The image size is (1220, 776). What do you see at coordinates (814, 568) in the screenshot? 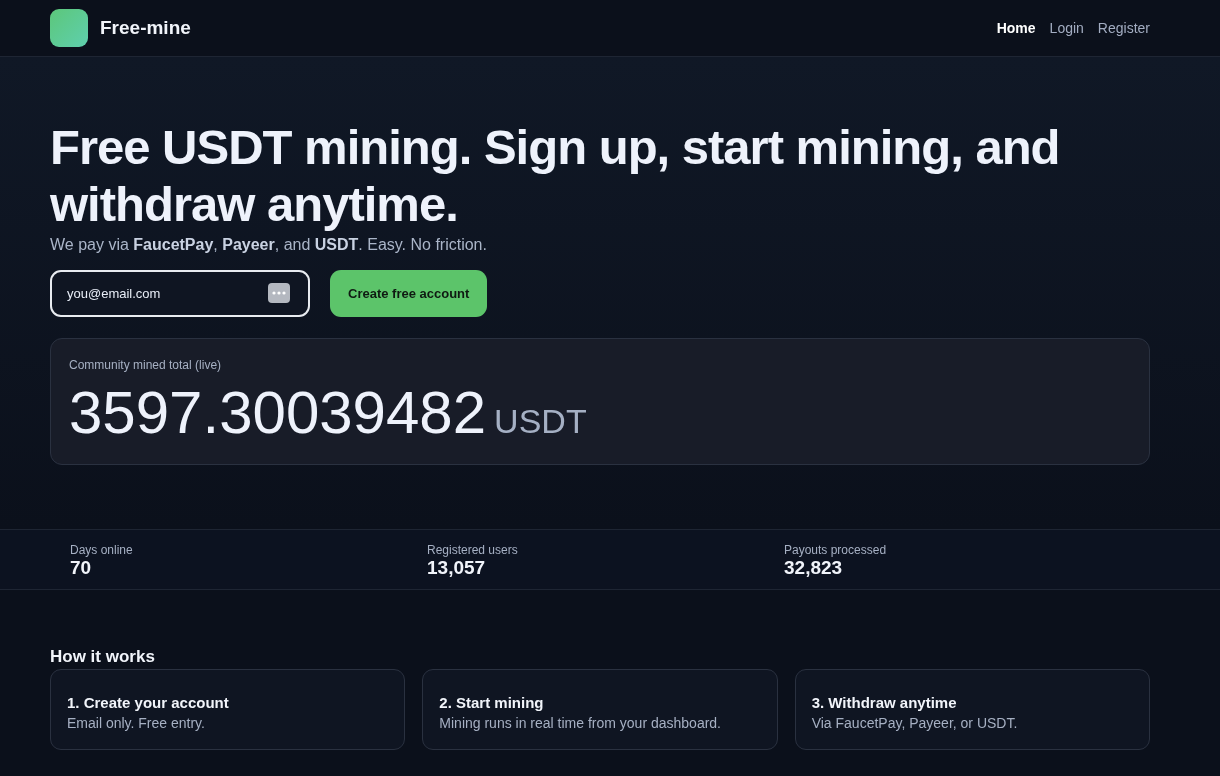
I see `stat-value: 32,823` at bounding box center [814, 568].